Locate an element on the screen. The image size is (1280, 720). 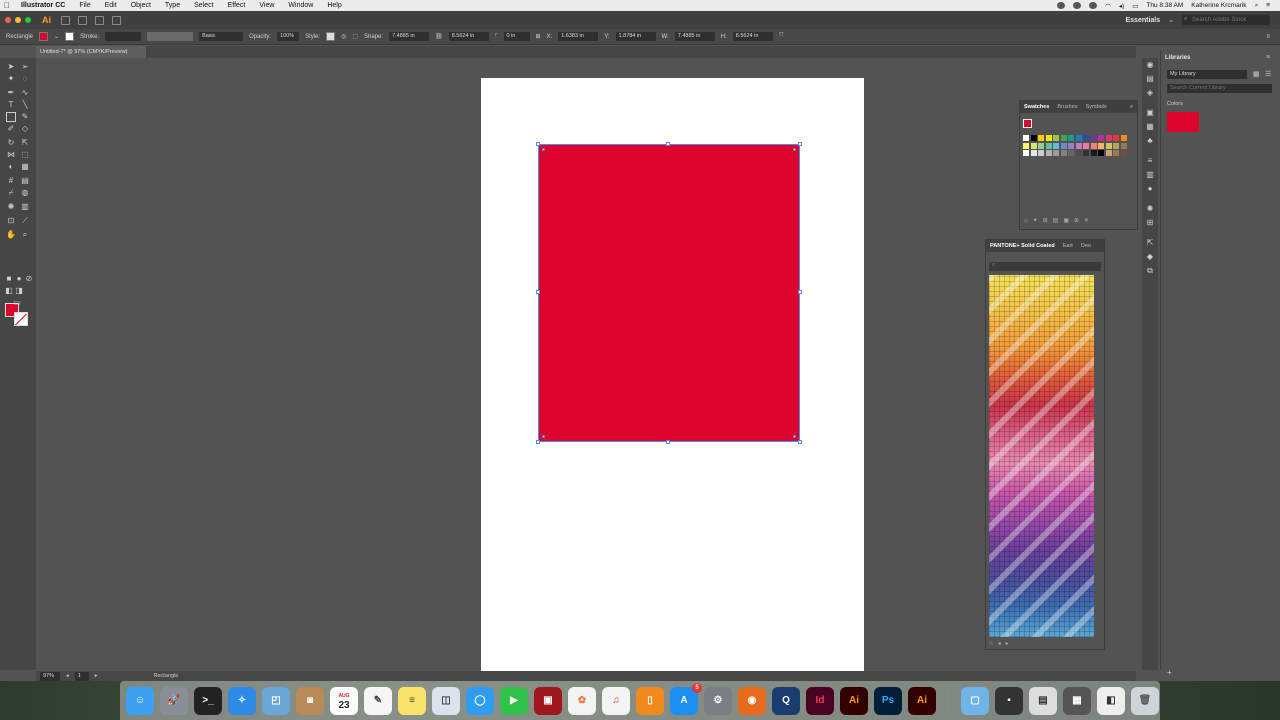
resize-handle-top-left is located at coordinates (538, 144).